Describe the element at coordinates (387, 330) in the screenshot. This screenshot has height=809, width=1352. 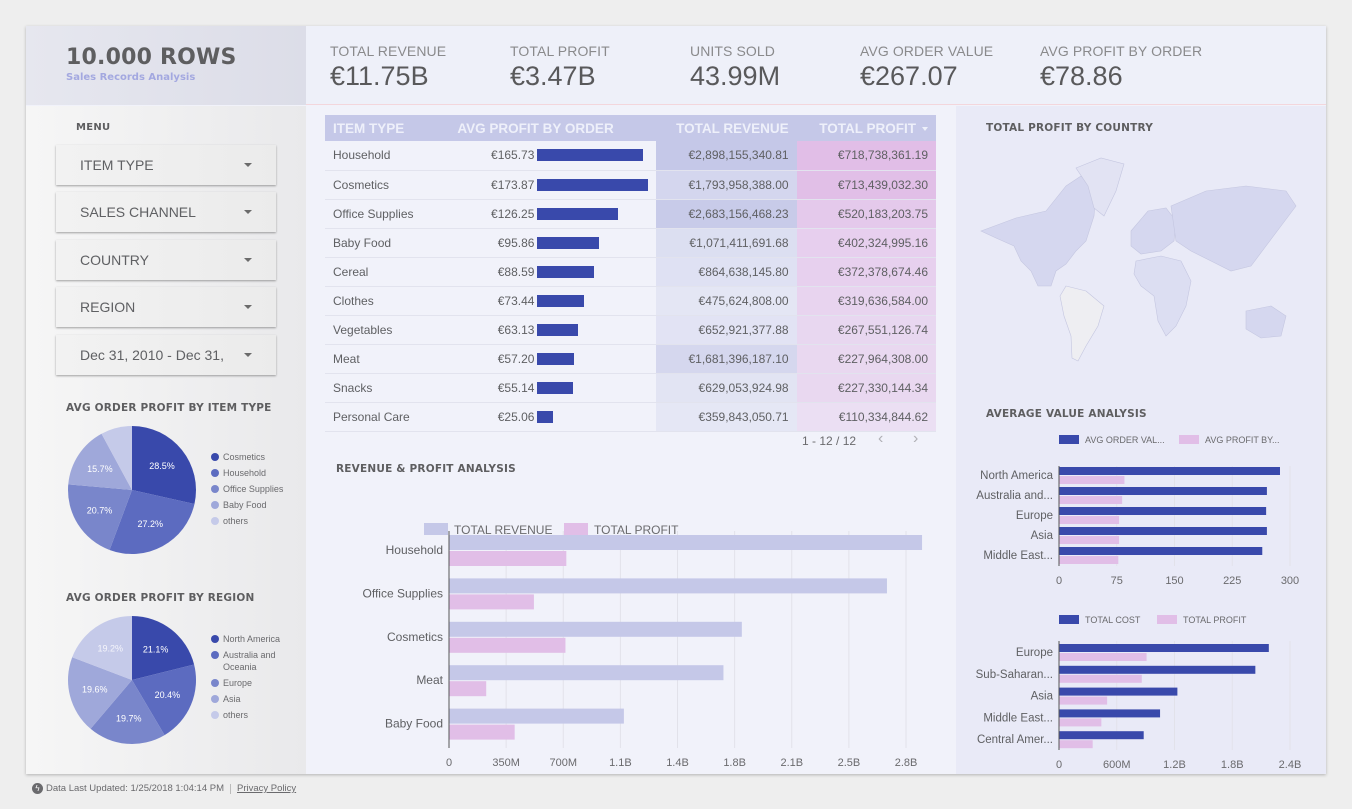
I see `cell-item-type: Vegetables` at that location.